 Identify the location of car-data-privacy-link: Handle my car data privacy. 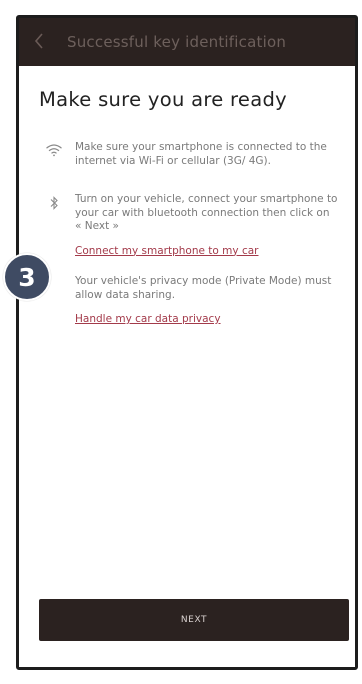
(148, 319).